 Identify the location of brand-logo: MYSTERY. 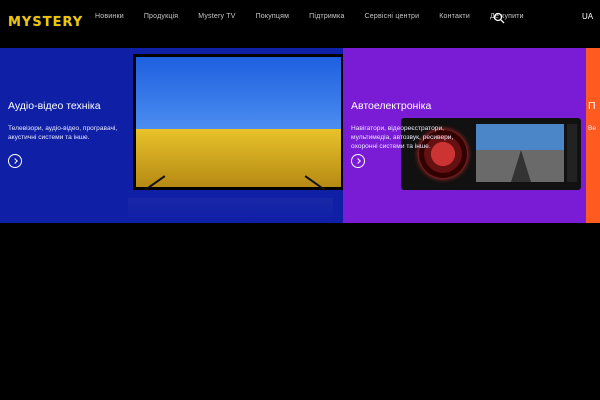
(45, 22).